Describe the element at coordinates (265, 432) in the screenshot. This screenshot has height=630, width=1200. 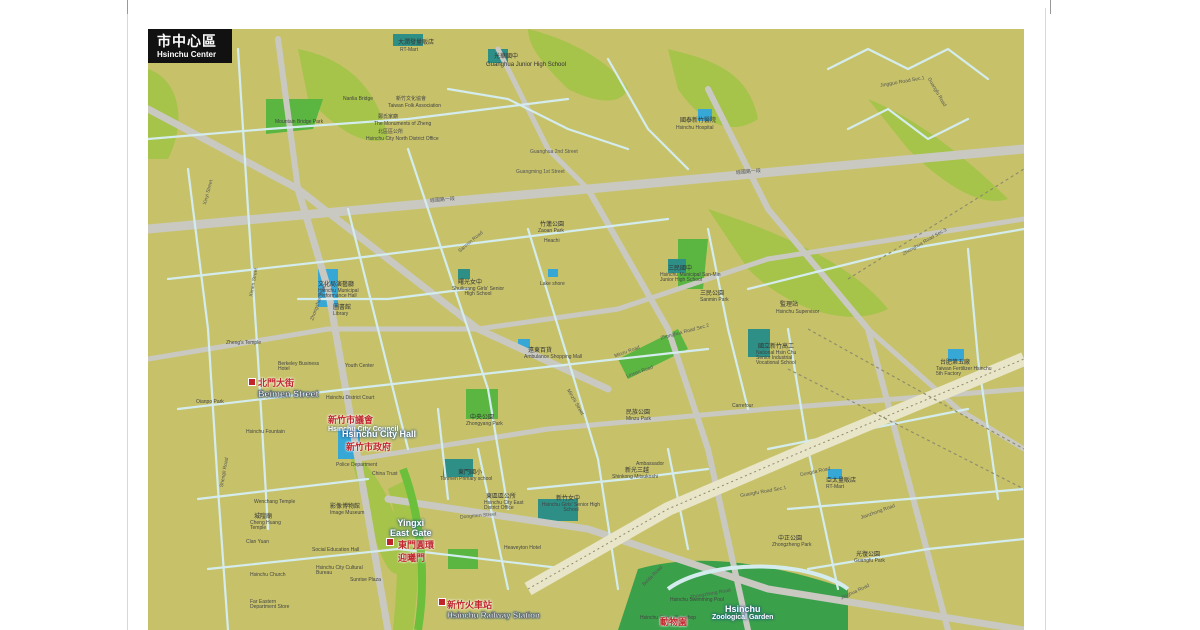
I see `place-label: Hsinchu Fountain` at that location.